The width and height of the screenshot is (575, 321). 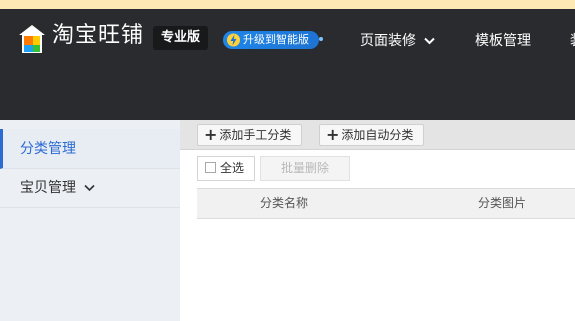 What do you see at coordinates (210, 167) in the screenshot?
I see `checkbox-icon` at bounding box center [210, 167].